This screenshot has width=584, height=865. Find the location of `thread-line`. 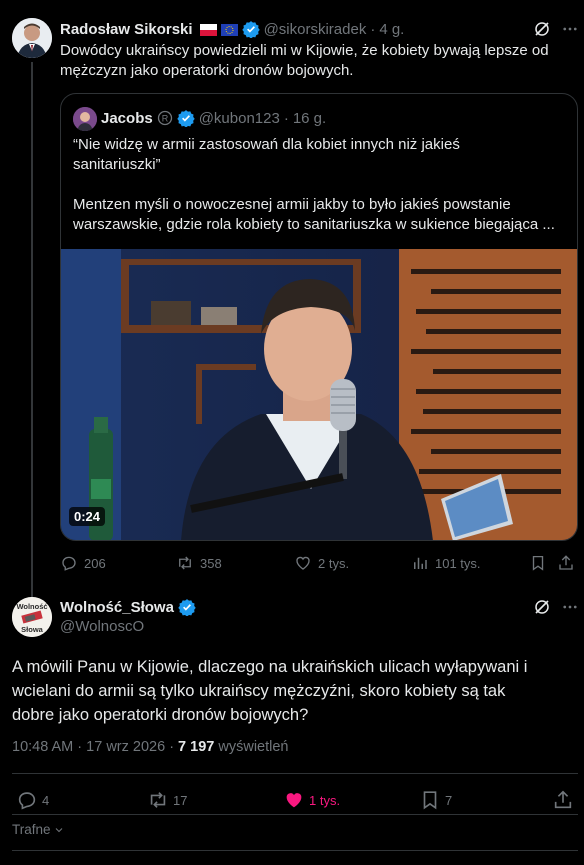

thread-line is located at coordinates (32, 331).